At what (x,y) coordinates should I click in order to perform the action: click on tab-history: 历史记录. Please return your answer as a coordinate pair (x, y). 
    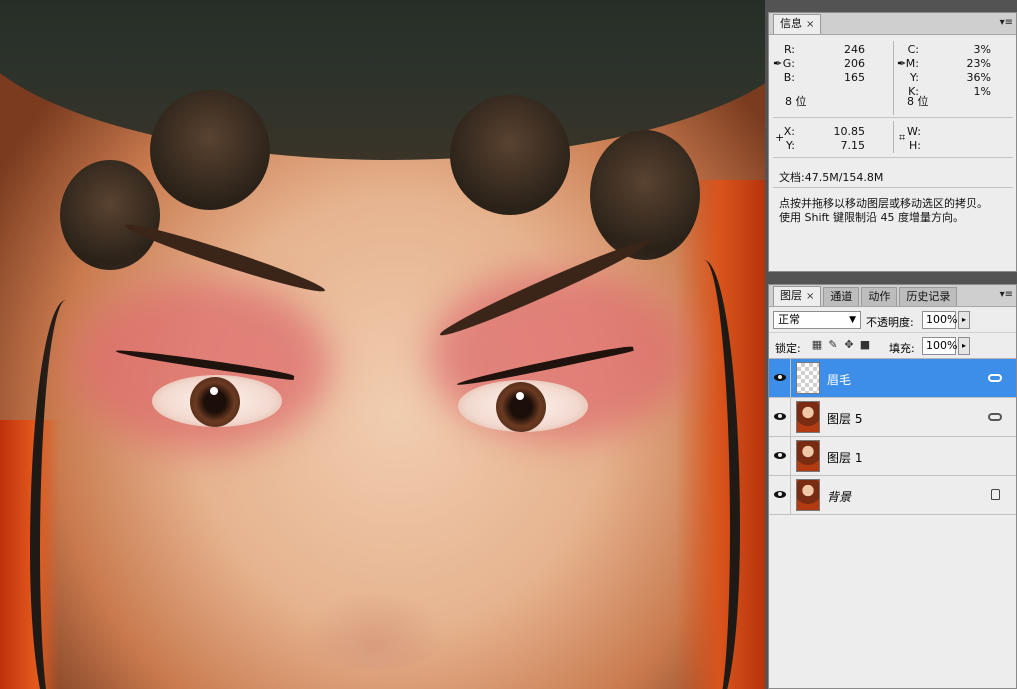
    Looking at the image, I should click on (928, 296).